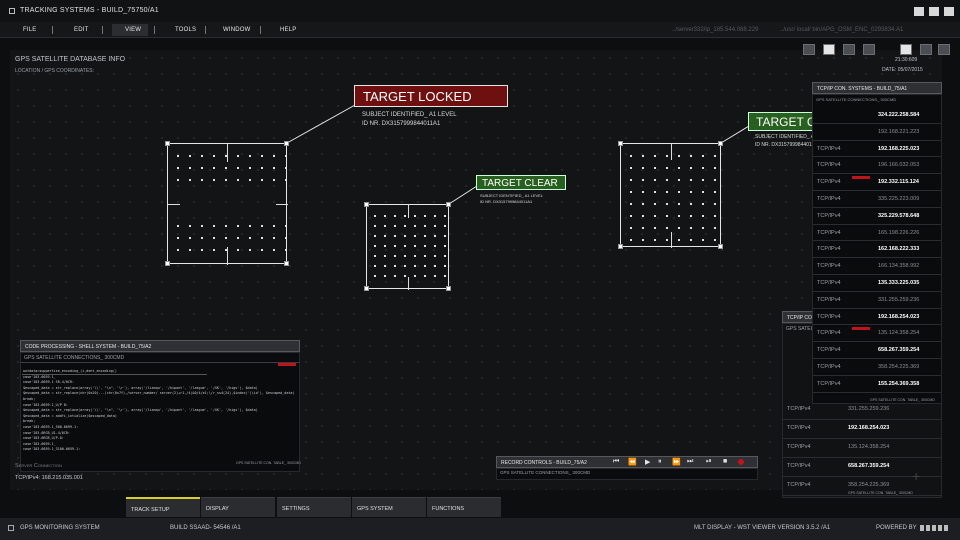 This screenshot has height=540, width=960. I want to click on tab-functions: FUNCTIONS, so click(464, 507).